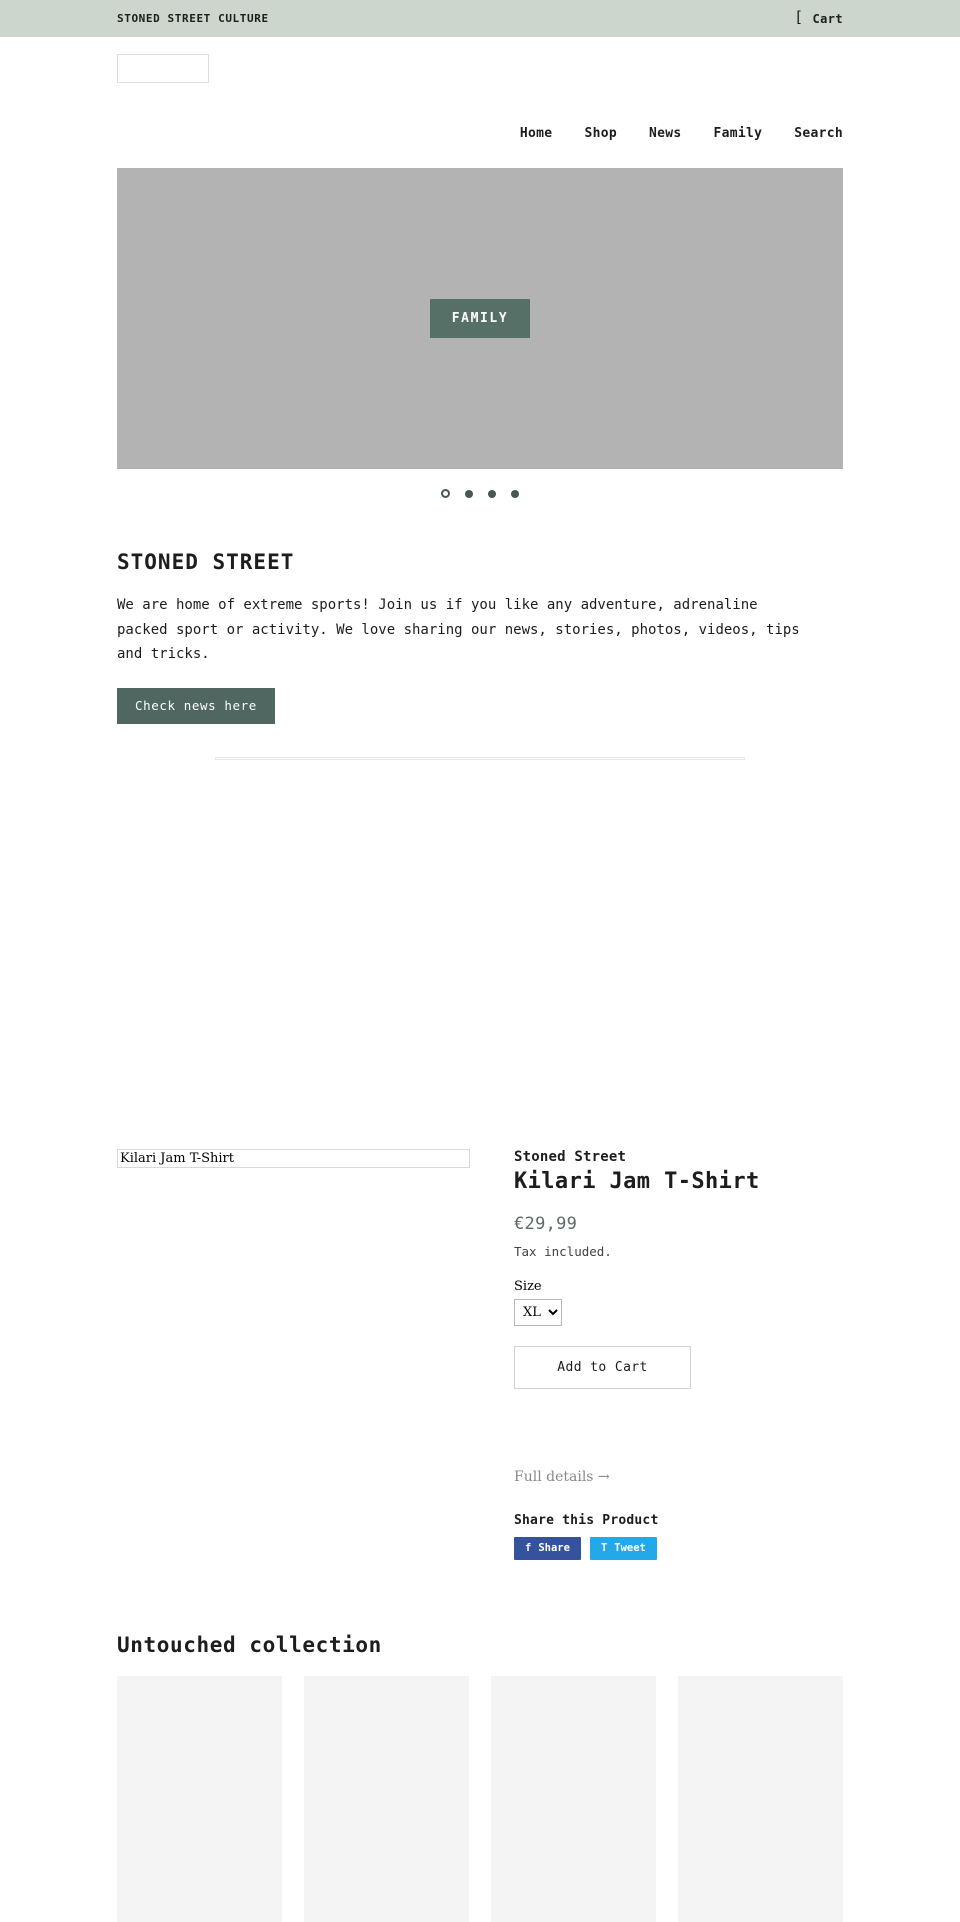 Image resolution: width=960 pixels, height=1922 pixels. I want to click on section-divider, so click(480, 758).